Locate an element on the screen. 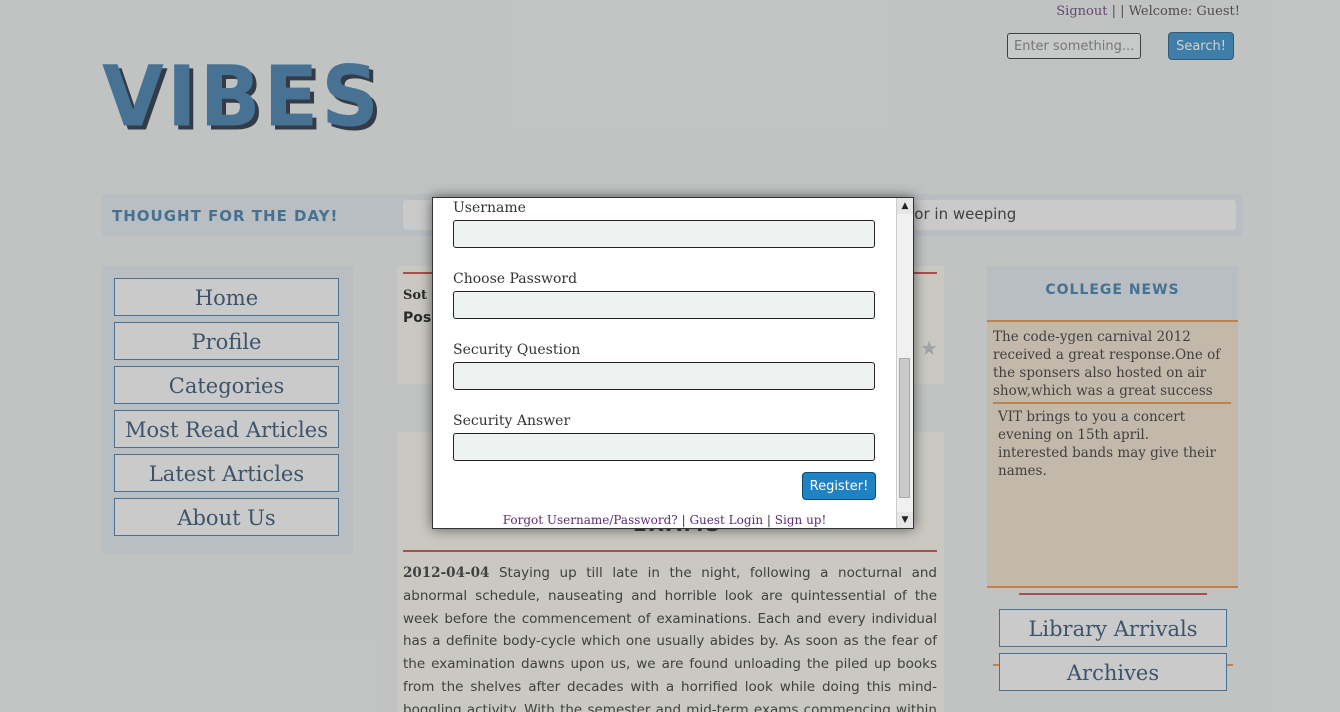 Image resolution: width=1340 pixels, height=712 pixels. forgot-link: Forgot Username/Password? is located at coordinates (590, 520).